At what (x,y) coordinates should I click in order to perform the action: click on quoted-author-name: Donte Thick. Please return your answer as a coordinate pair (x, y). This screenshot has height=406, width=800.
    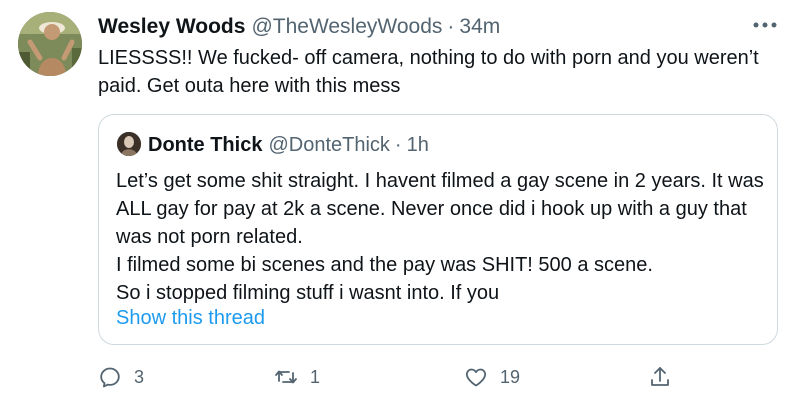
    Looking at the image, I should click on (205, 144).